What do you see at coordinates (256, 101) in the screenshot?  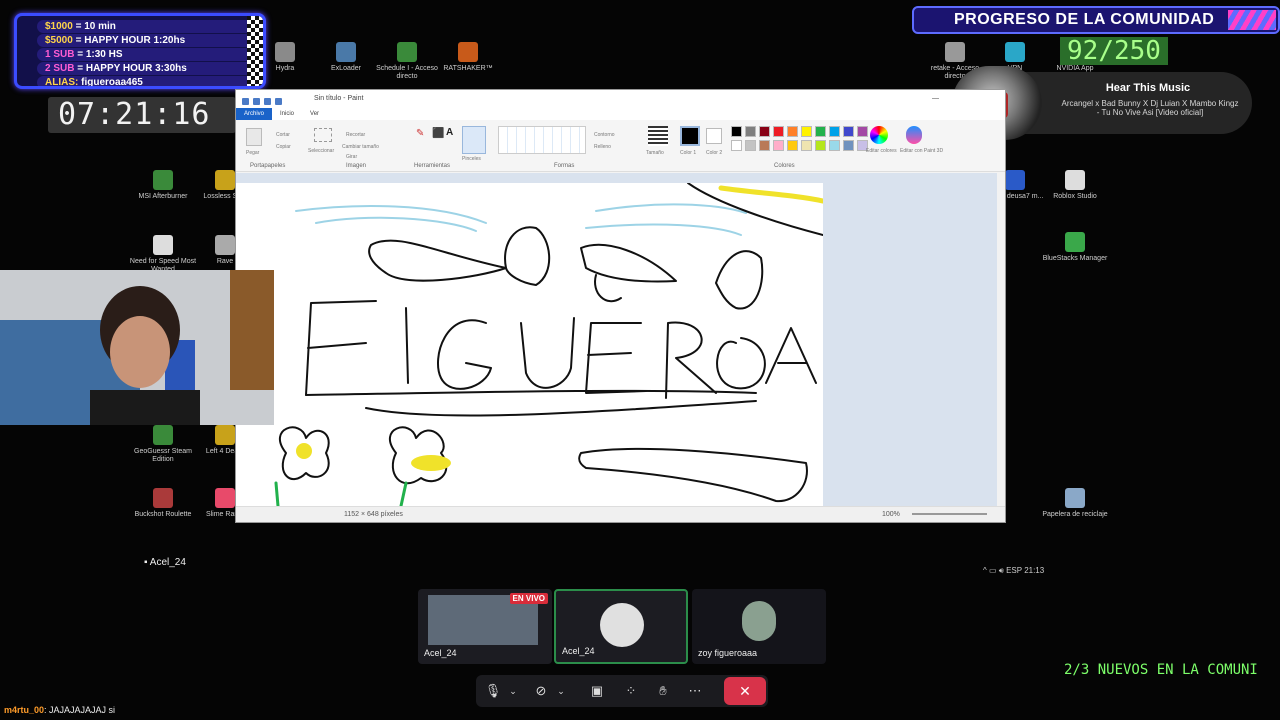 I see `save-icon` at bounding box center [256, 101].